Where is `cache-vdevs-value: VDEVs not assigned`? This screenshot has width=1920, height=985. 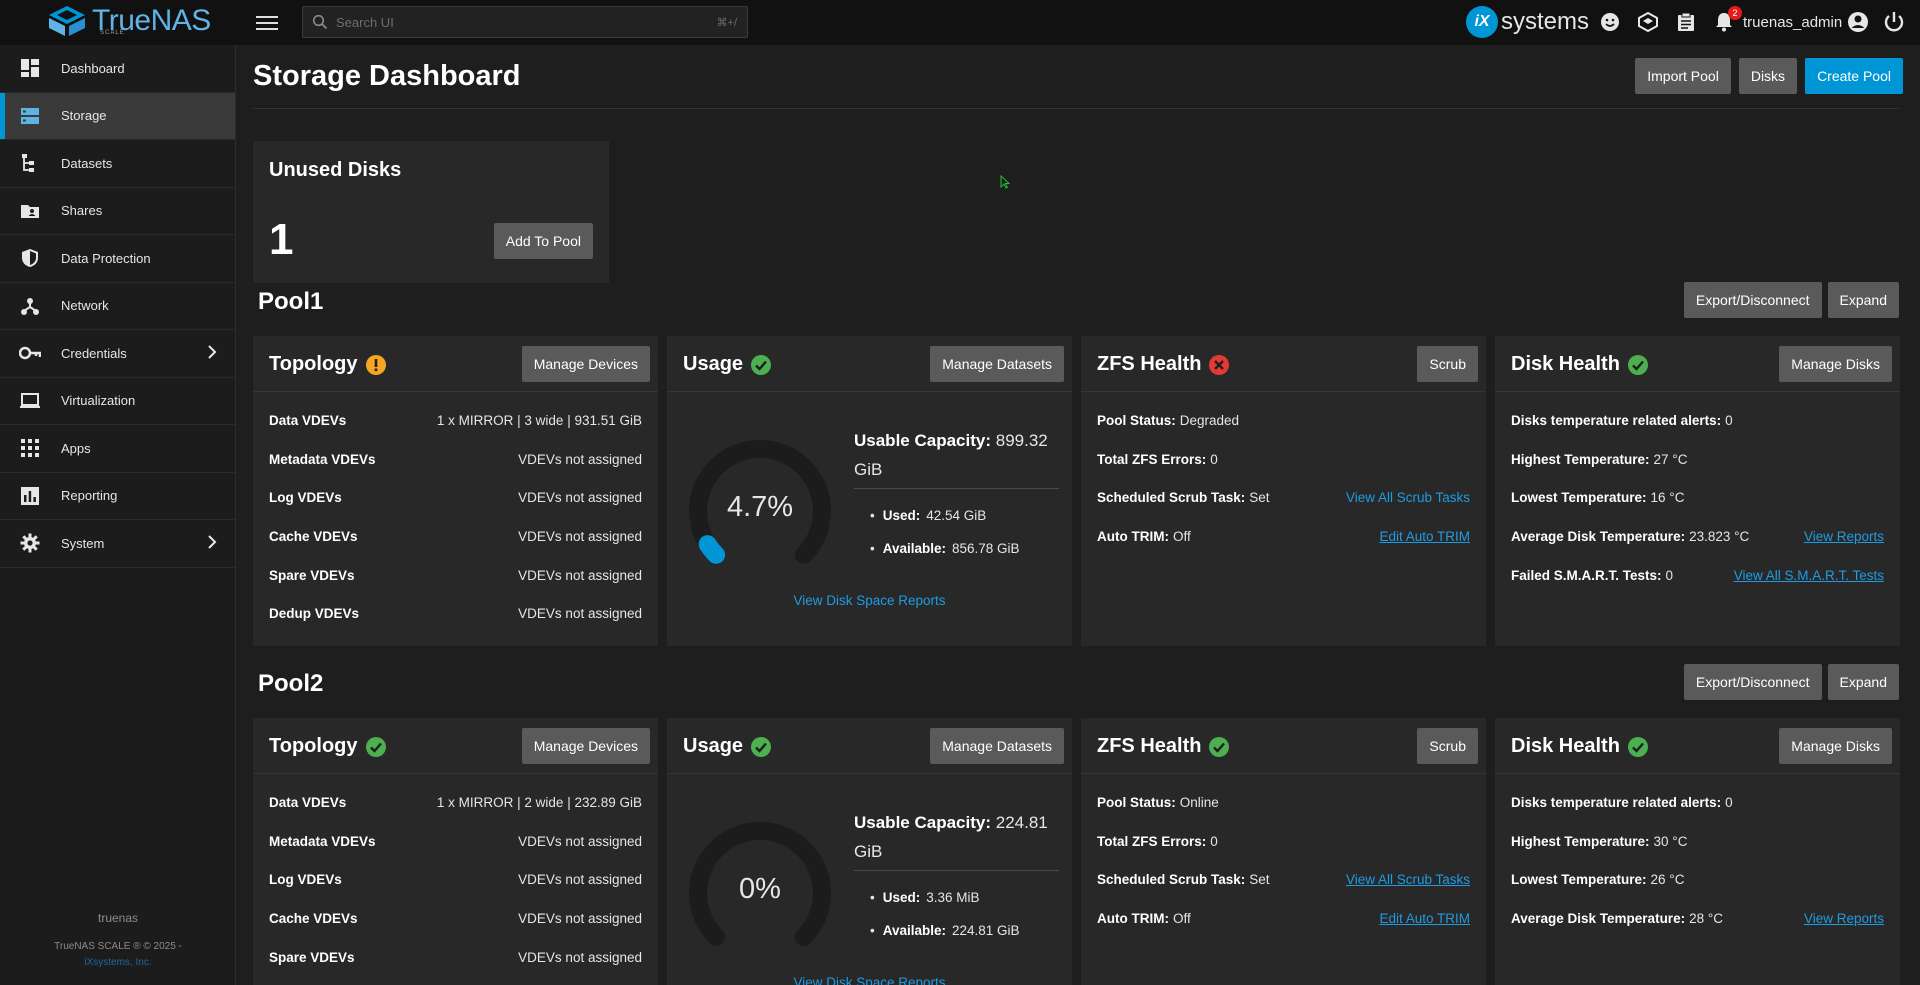 cache-vdevs-value: VDEVs not assigned is located at coordinates (580, 536).